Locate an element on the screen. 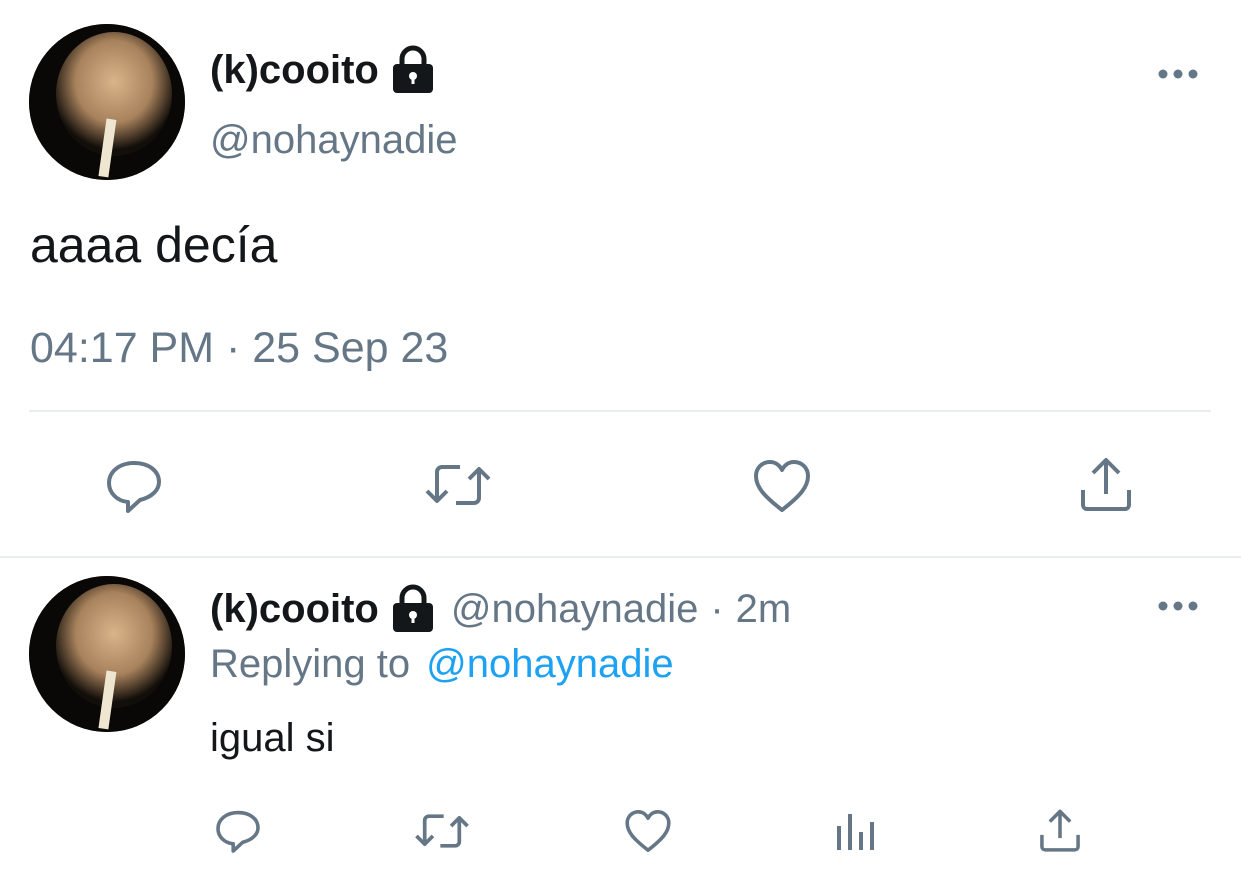  tweet-text: aaaa decía is located at coordinates (154, 245).